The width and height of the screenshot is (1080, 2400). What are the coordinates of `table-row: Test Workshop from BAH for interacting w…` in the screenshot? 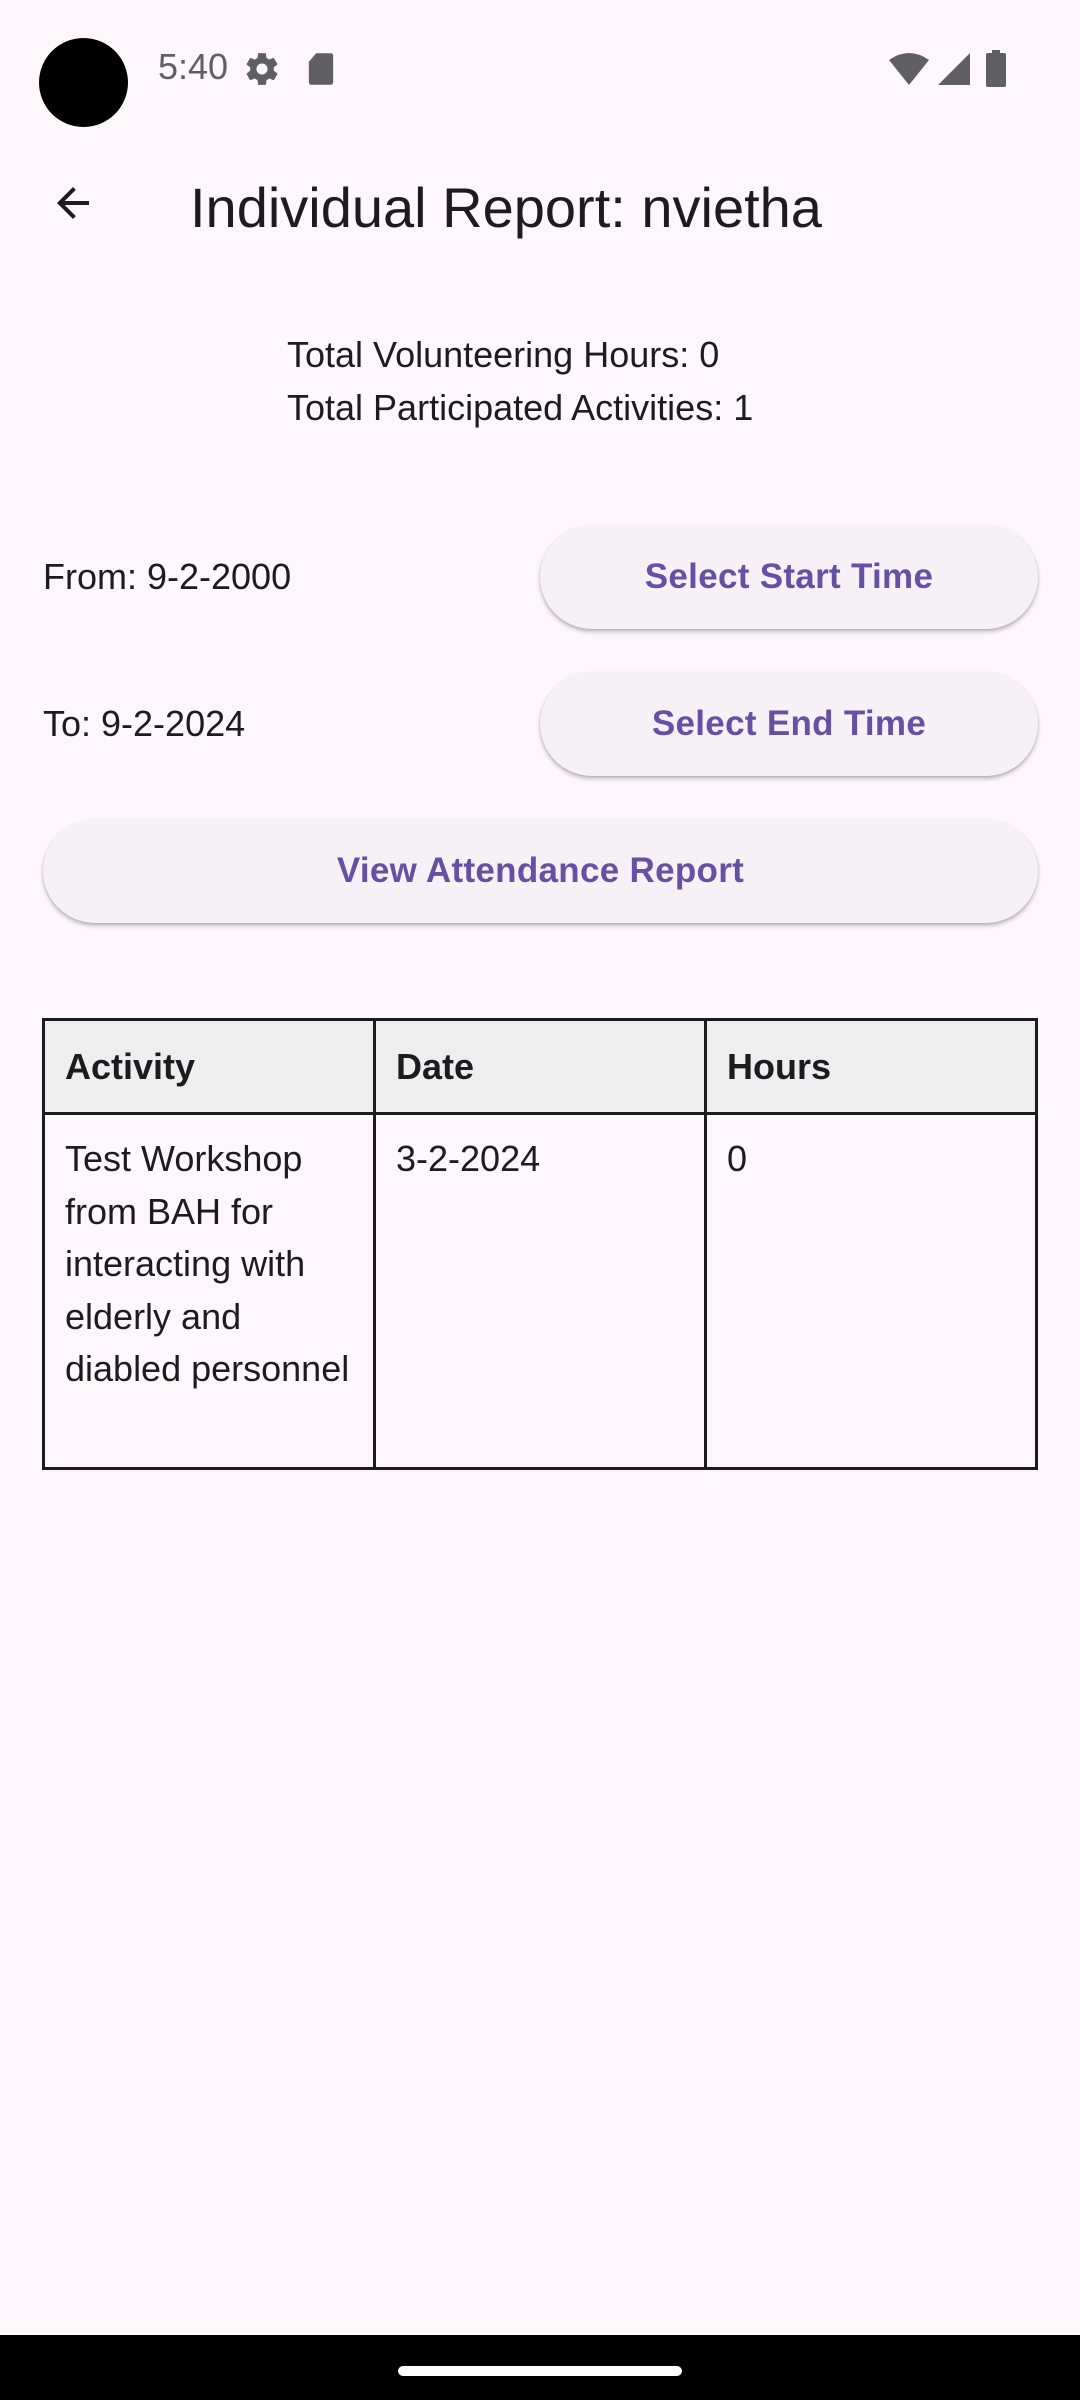 It's located at (540, 1291).